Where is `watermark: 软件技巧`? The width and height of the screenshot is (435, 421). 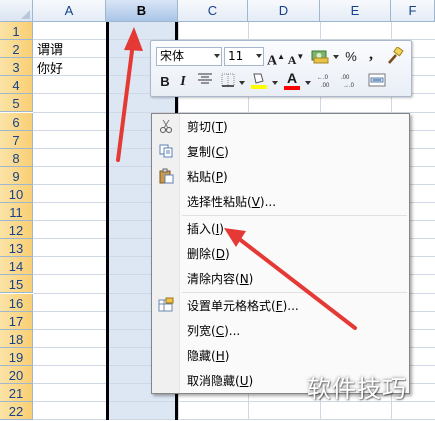
watermark: 软件技巧 is located at coordinates (357, 389).